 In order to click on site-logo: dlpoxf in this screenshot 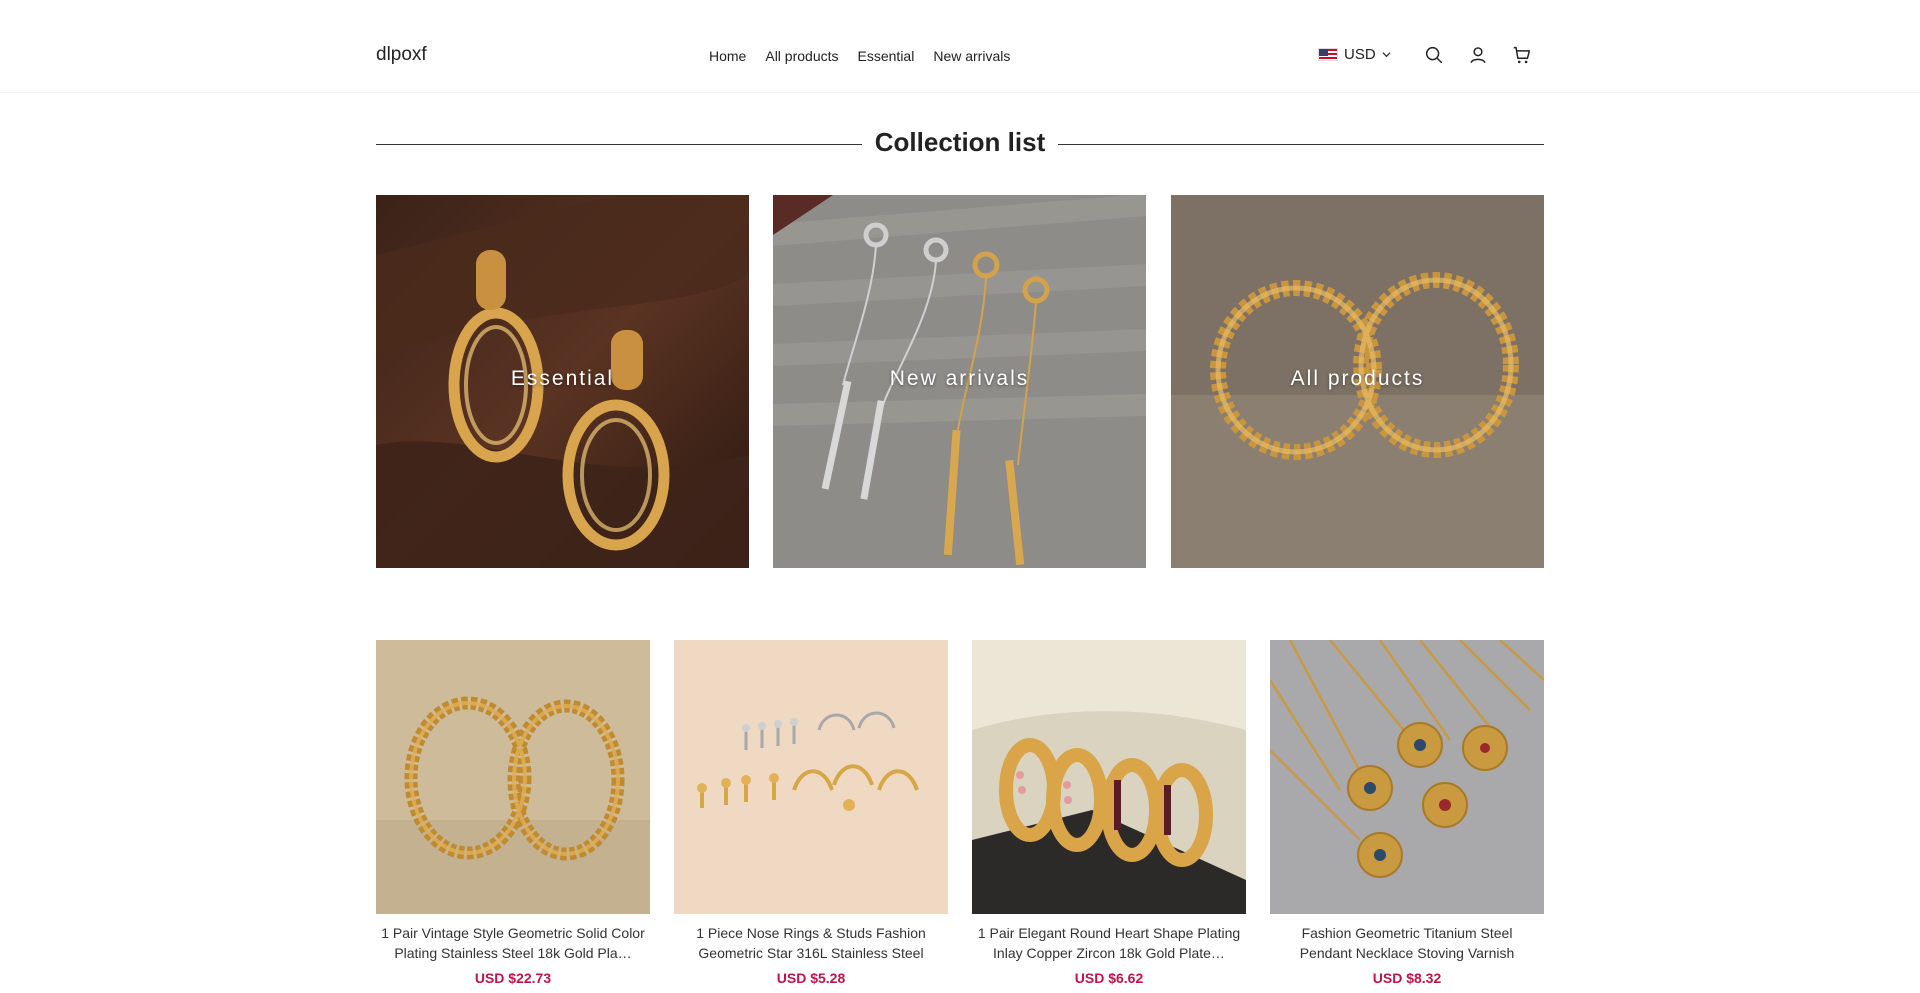, I will do `click(401, 55)`.